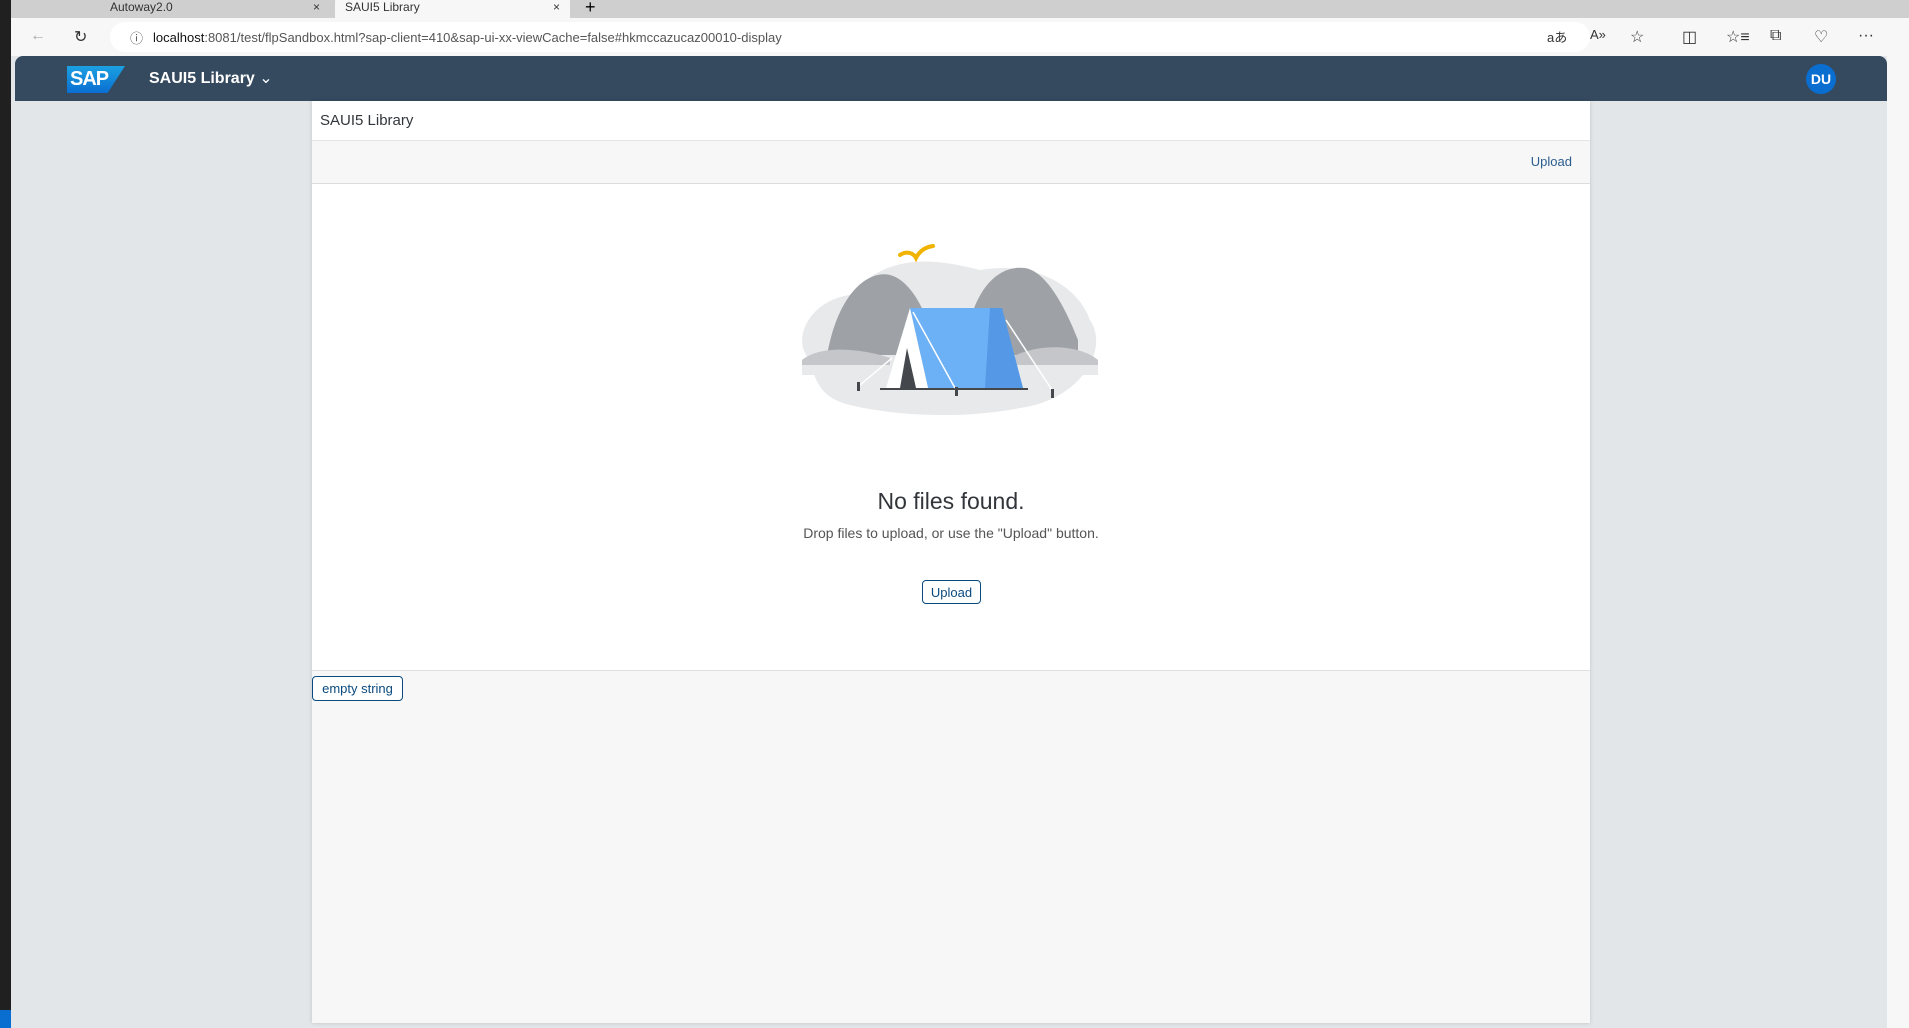  I want to click on browser-sidebar, so click(1898, 542).